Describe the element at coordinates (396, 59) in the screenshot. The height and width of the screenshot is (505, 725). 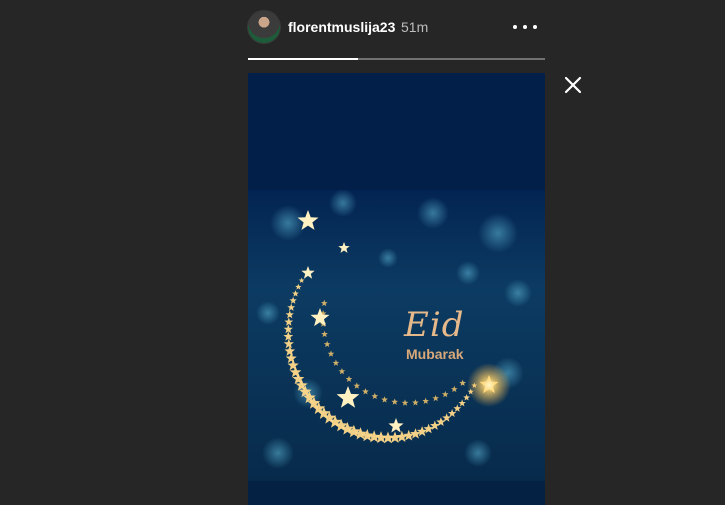
I see `story-progress-bar` at that location.